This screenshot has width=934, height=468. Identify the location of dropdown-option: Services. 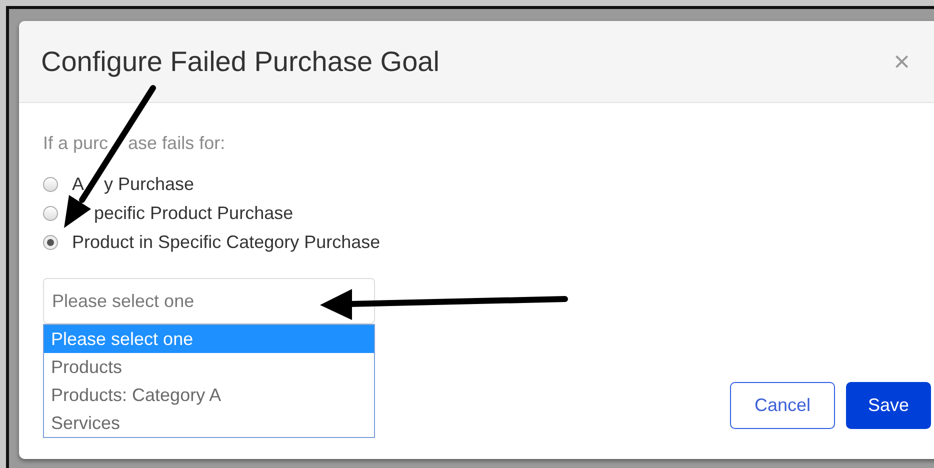
(209, 423).